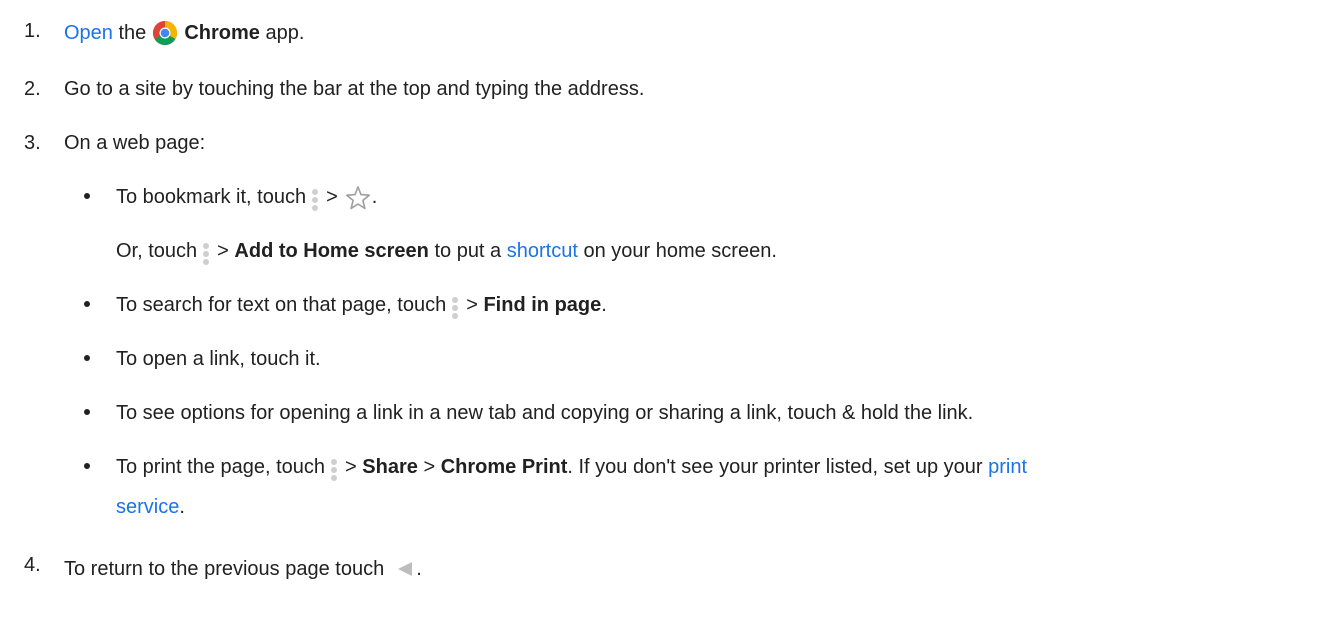  Describe the element at coordinates (224, 569) in the screenshot. I see `step-4-text: To return to the previous page touch` at that location.